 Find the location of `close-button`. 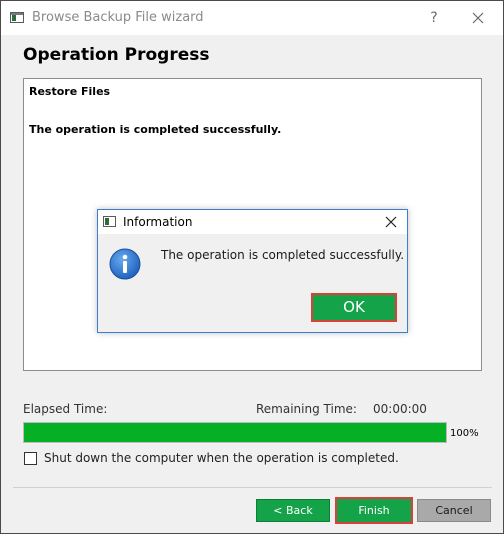

close-button is located at coordinates (478, 18).